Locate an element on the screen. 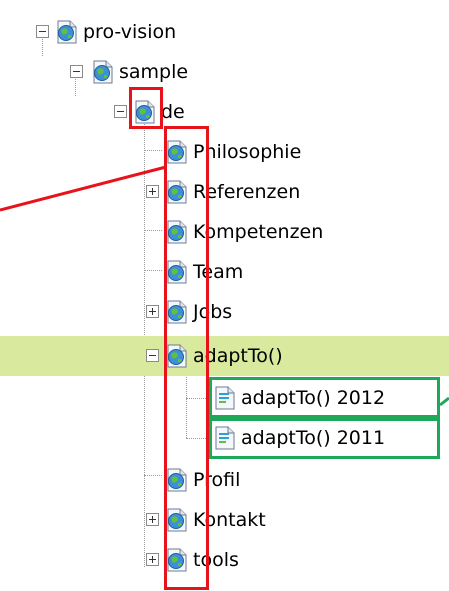 The image size is (449, 591). tree-node: Kompetenzen is located at coordinates (224, 232).